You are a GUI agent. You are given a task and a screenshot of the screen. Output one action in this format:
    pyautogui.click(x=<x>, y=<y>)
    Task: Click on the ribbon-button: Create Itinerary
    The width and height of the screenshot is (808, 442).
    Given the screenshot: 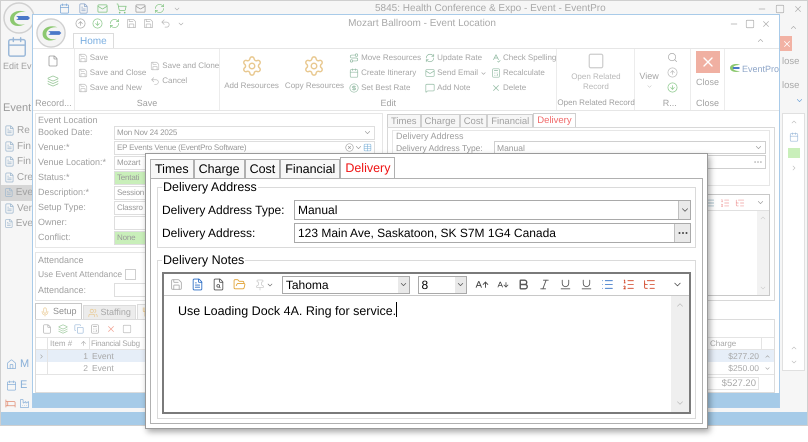 What is the action you would take?
    pyautogui.click(x=385, y=73)
    